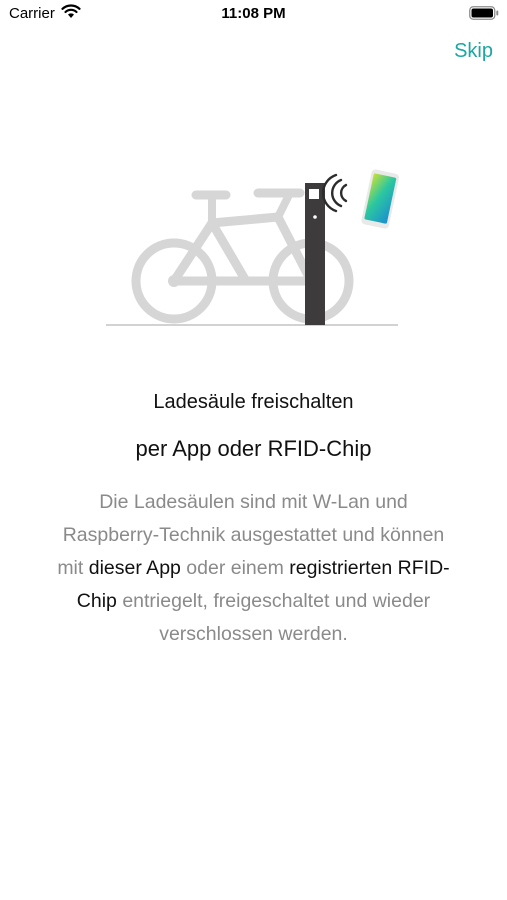 The width and height of the screenshot is (507, 900). Describe the element at coordinates (473, 51) in the screenshot. I see `skip-button: Skip` at that location.